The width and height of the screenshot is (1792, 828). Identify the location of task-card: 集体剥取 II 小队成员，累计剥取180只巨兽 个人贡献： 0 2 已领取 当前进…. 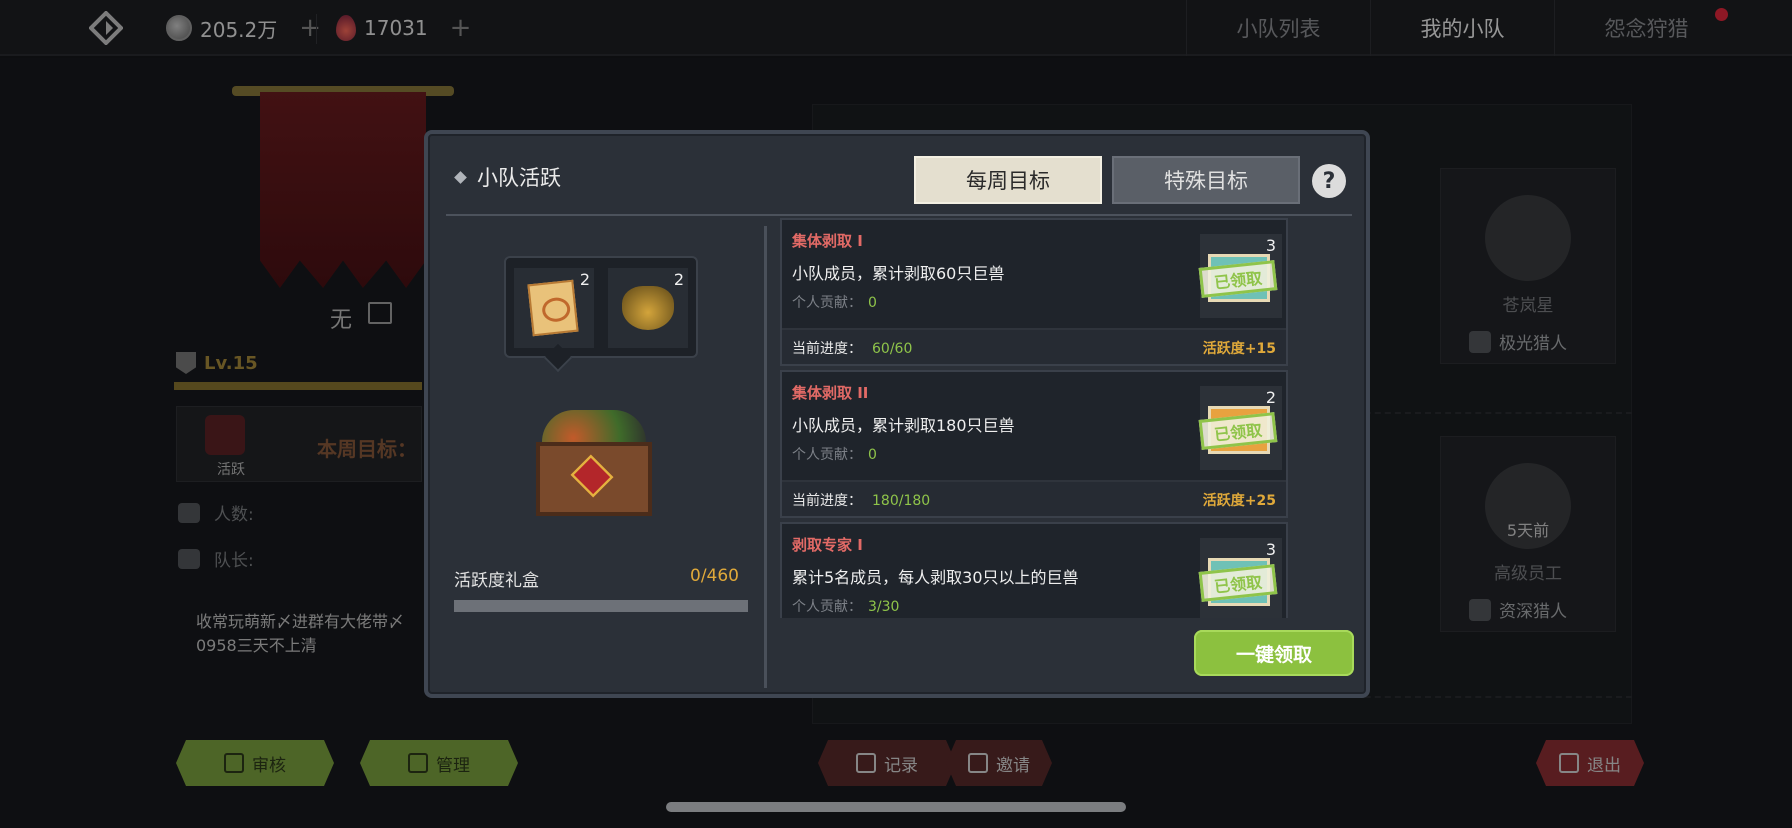
(1034, 444).